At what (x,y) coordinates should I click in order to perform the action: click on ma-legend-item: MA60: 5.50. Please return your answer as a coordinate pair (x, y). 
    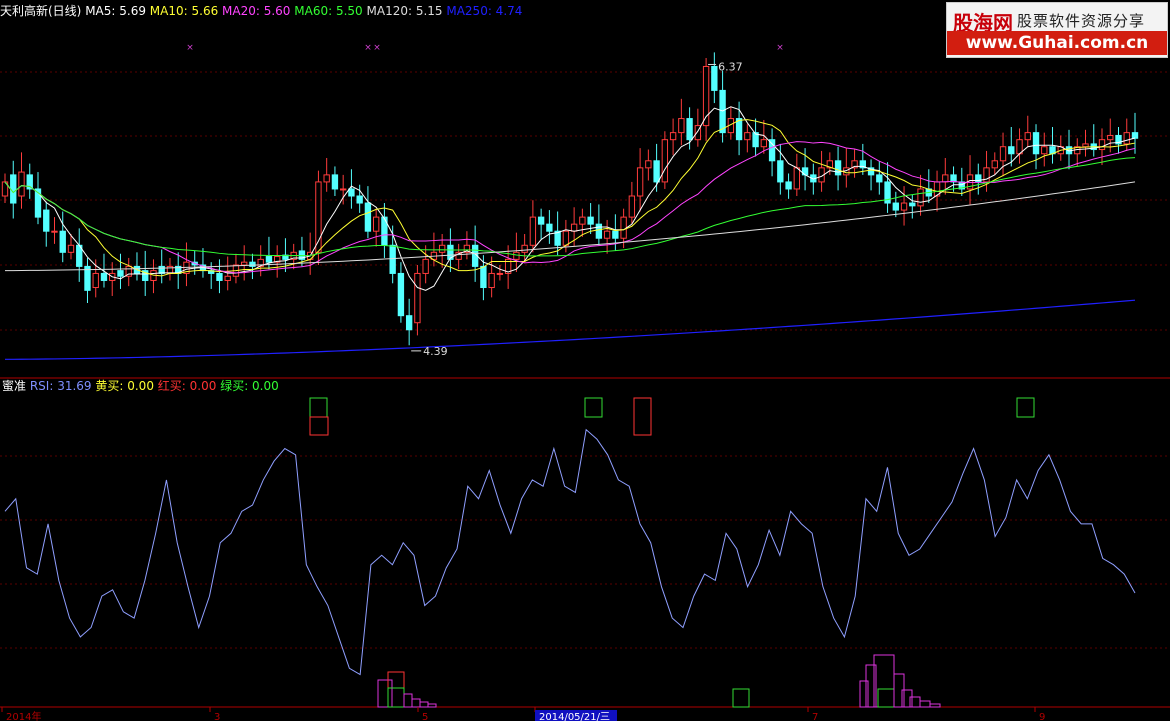
    Looking at the image, I should click on (326, 11).